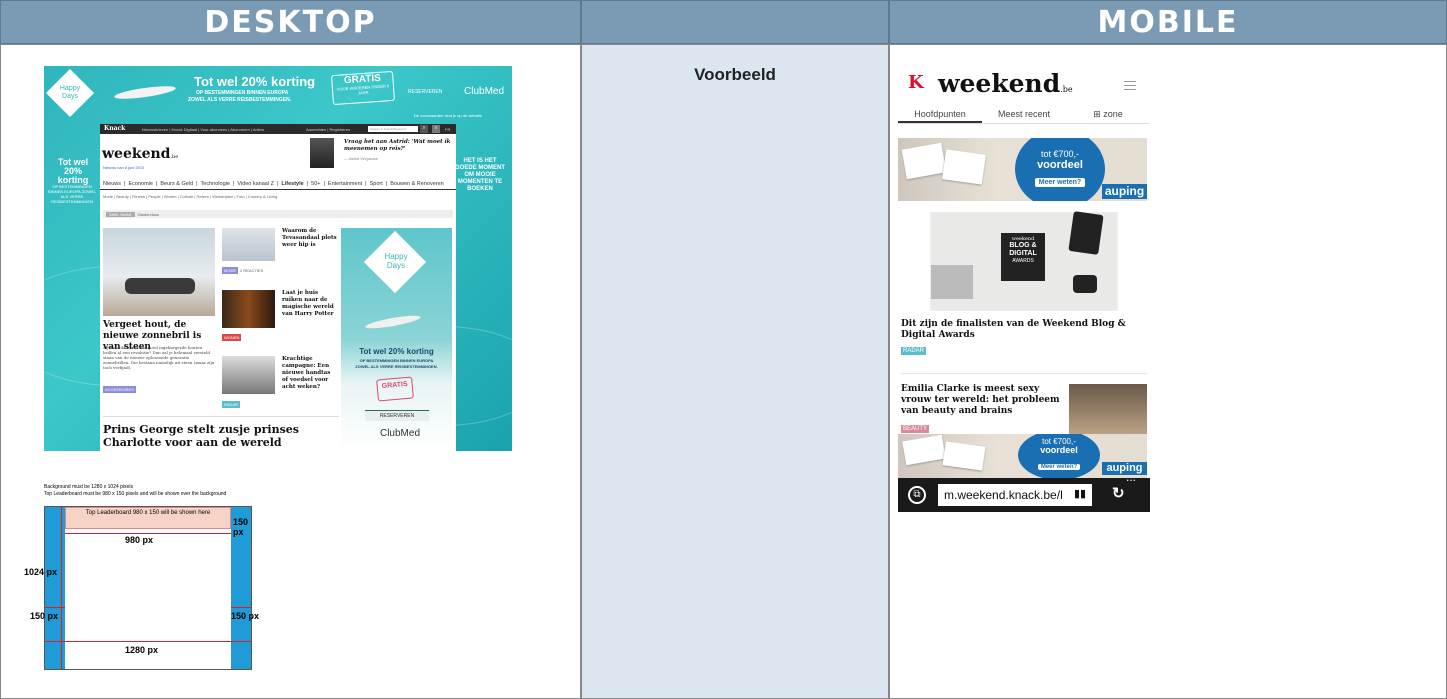 Image resolution: width=1447 pixels, height=699 pixels. What do you see at coordinates (140, 184) in the screenshot?
I see `nav-economie: Economie` at bounding box center [140, 184].